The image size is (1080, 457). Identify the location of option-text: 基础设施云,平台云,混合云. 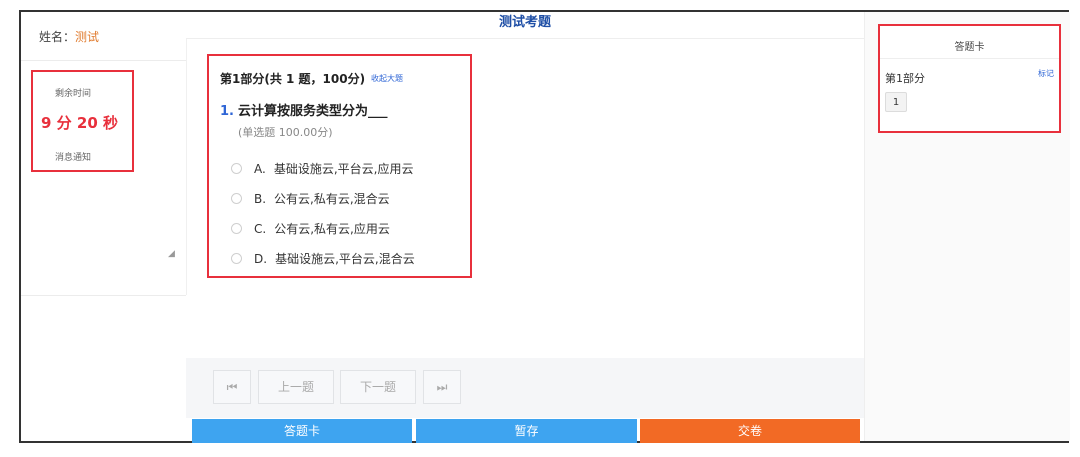
(345, 259).